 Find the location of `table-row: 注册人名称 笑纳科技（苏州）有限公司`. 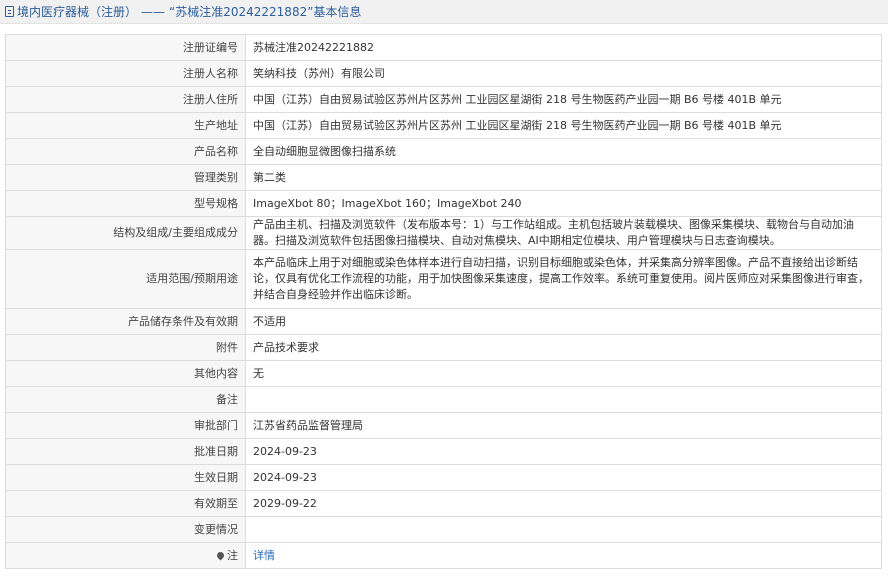

table-row: 注册人名称 笑纳科技（苏州）有限公司 is located at coordinates (443, 73).